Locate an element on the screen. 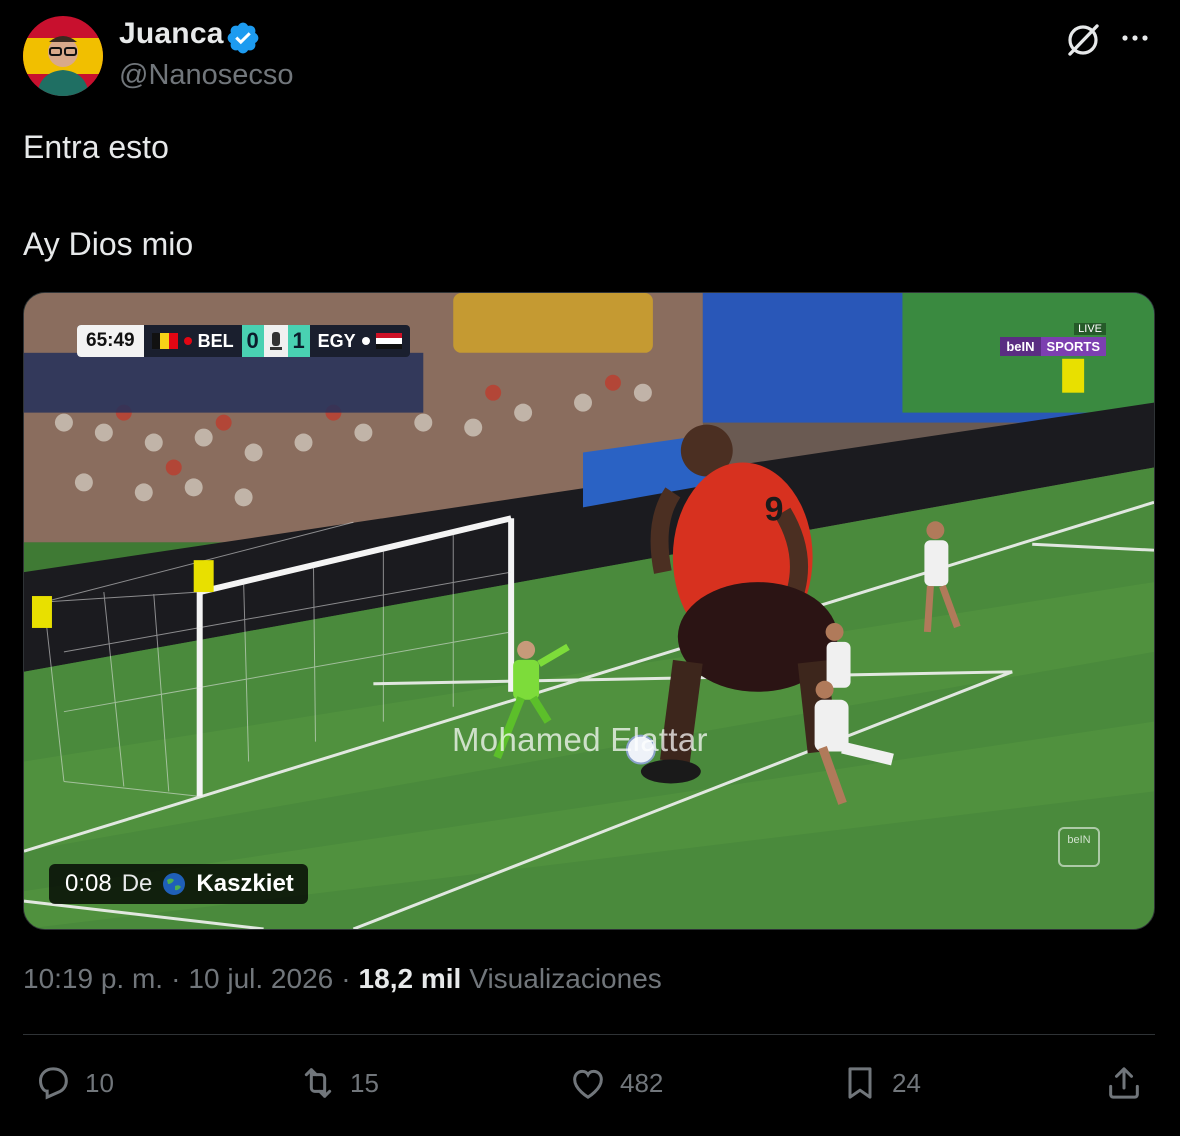 The image size is (1180, 1136). author-handle: @Nanosecso is located at coordinates (206, 75).